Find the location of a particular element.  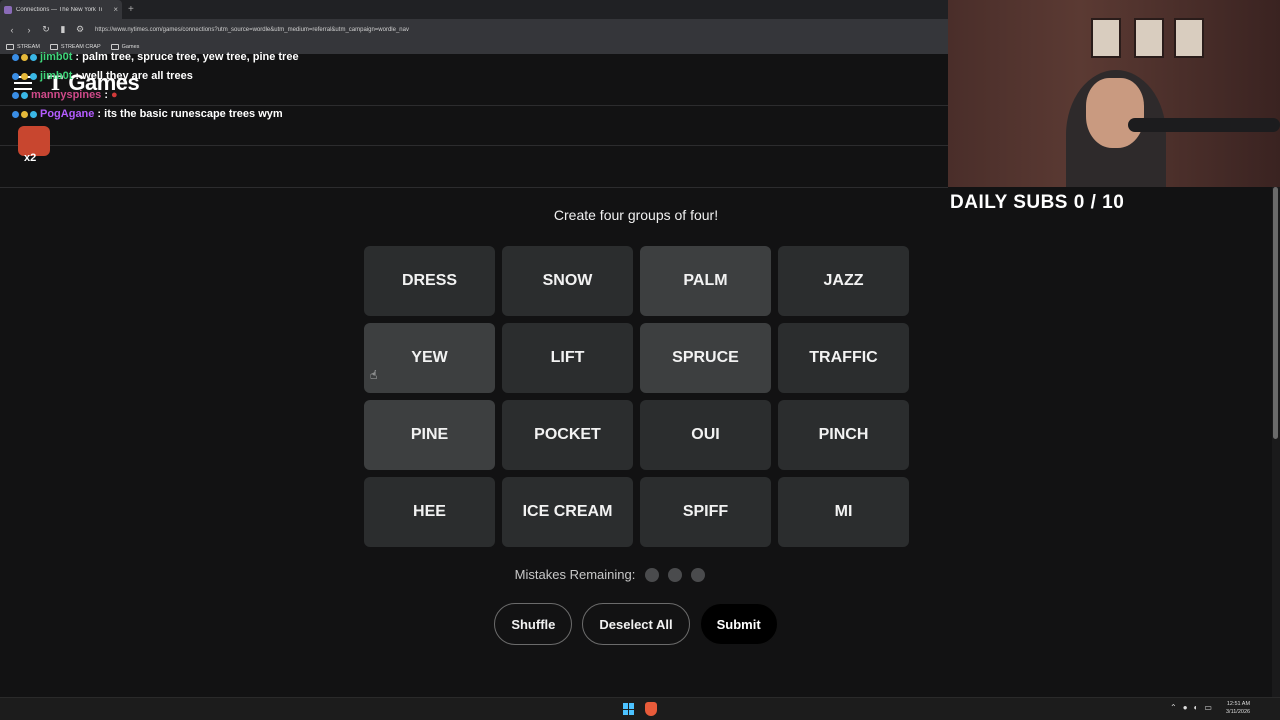

chat-message: mannyspines: ● is located at coordinates (65, 95).